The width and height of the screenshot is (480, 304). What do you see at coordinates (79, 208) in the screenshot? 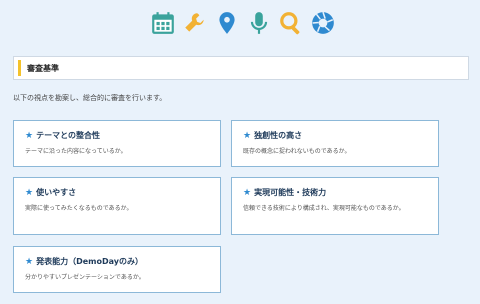
I see `card-description: 実際に使ってみたくなるものであるか。` at bounding box center [79, 208].